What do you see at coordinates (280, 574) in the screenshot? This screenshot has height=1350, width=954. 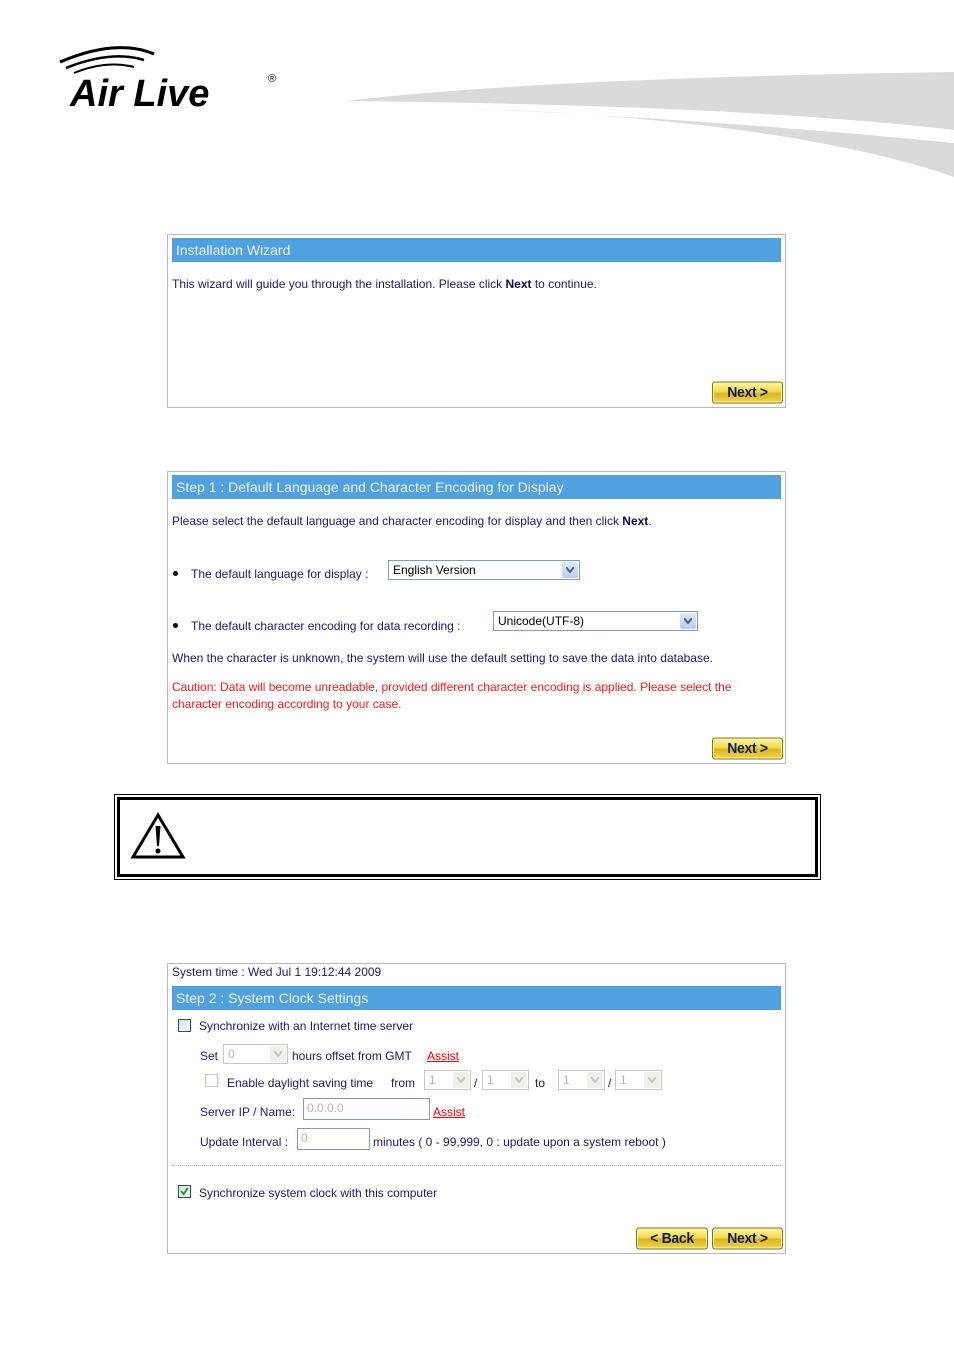 I see `language-label: The default language for display :` at bounding box center [280, 574].